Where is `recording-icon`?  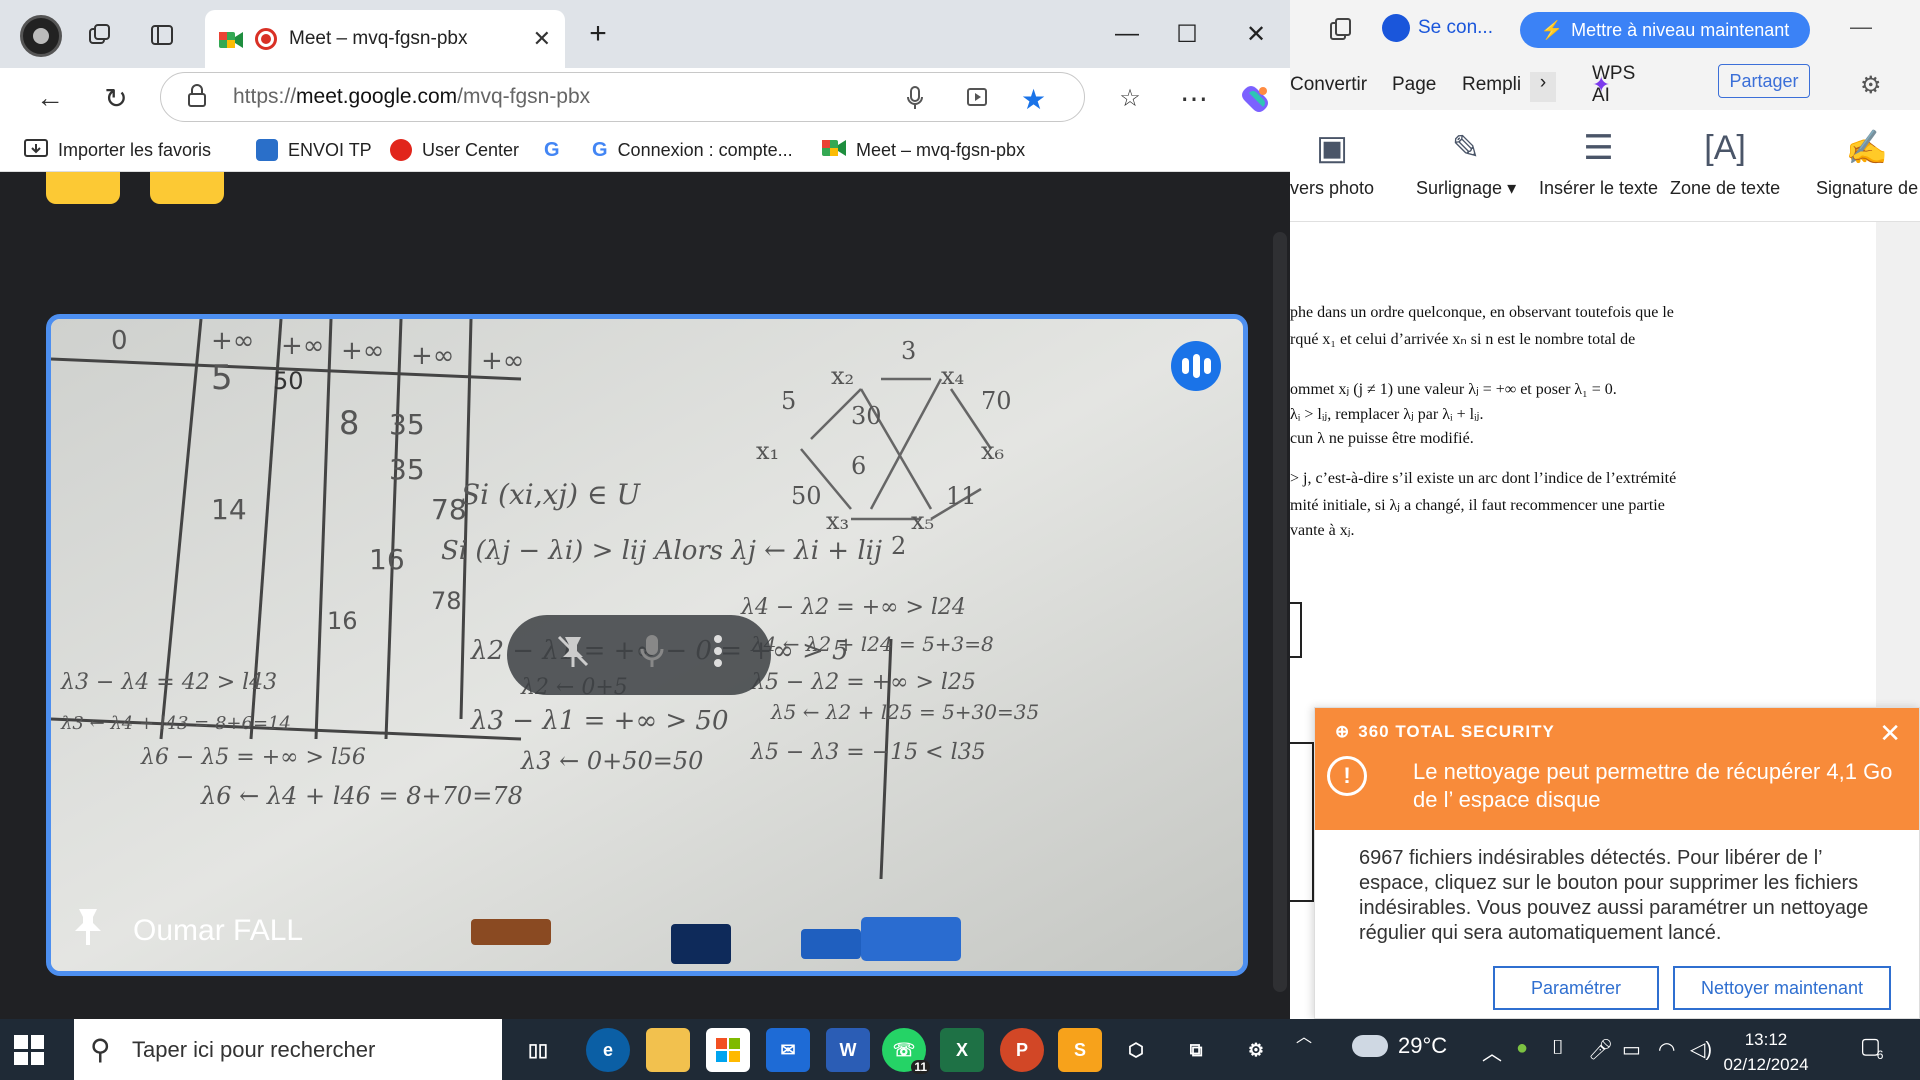
recording-icon is located at coordinates (266, 39).